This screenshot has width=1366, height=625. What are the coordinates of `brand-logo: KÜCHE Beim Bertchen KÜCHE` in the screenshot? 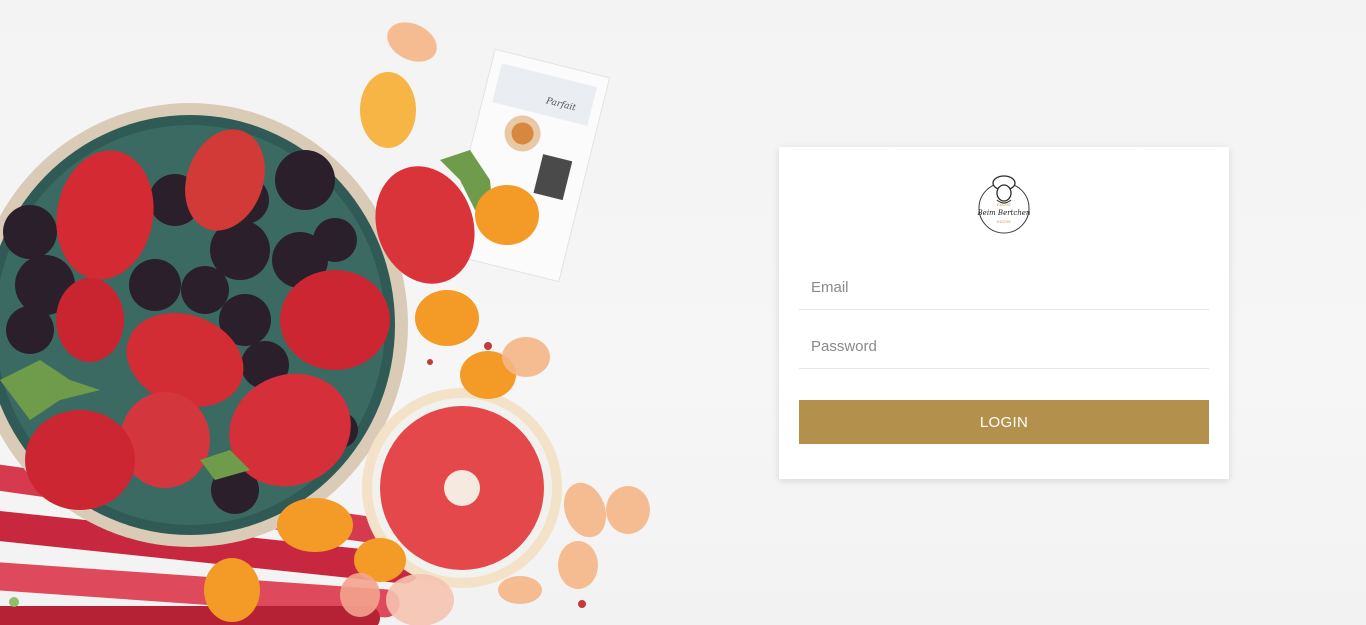 It's located at (1004, 204).